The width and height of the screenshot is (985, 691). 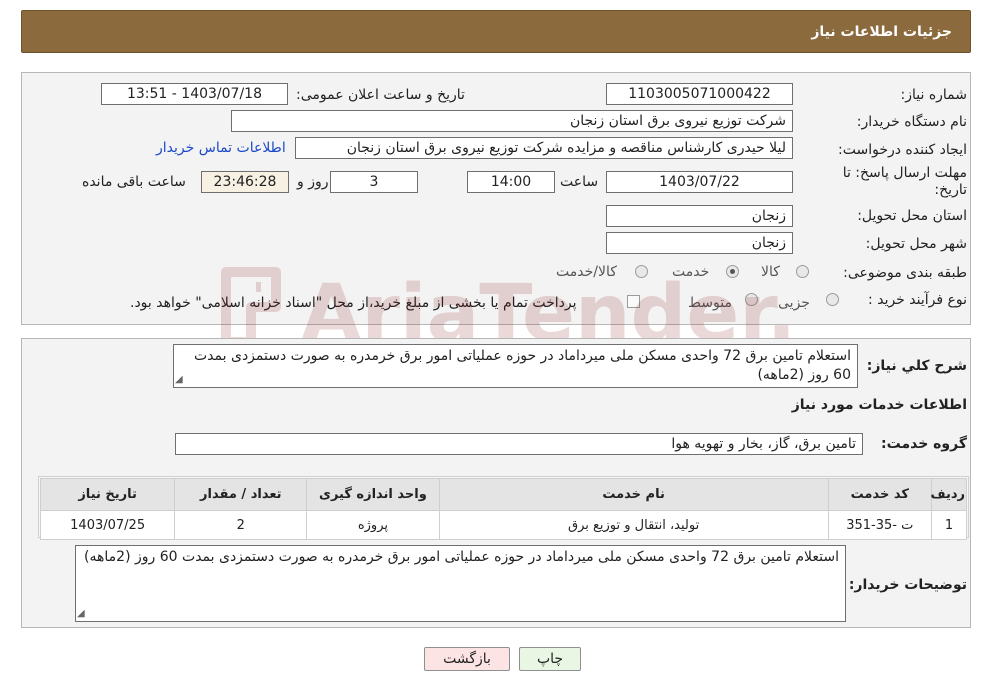 I want to click on page-title: جزئیات اطلاعات نیاز, so click(x=881, y=32).